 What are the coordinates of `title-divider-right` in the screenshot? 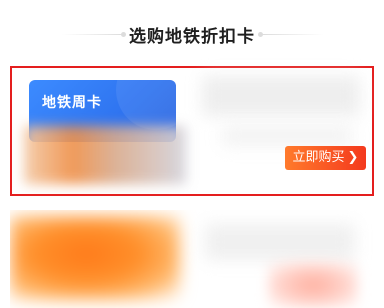 It's located at (293, 34).